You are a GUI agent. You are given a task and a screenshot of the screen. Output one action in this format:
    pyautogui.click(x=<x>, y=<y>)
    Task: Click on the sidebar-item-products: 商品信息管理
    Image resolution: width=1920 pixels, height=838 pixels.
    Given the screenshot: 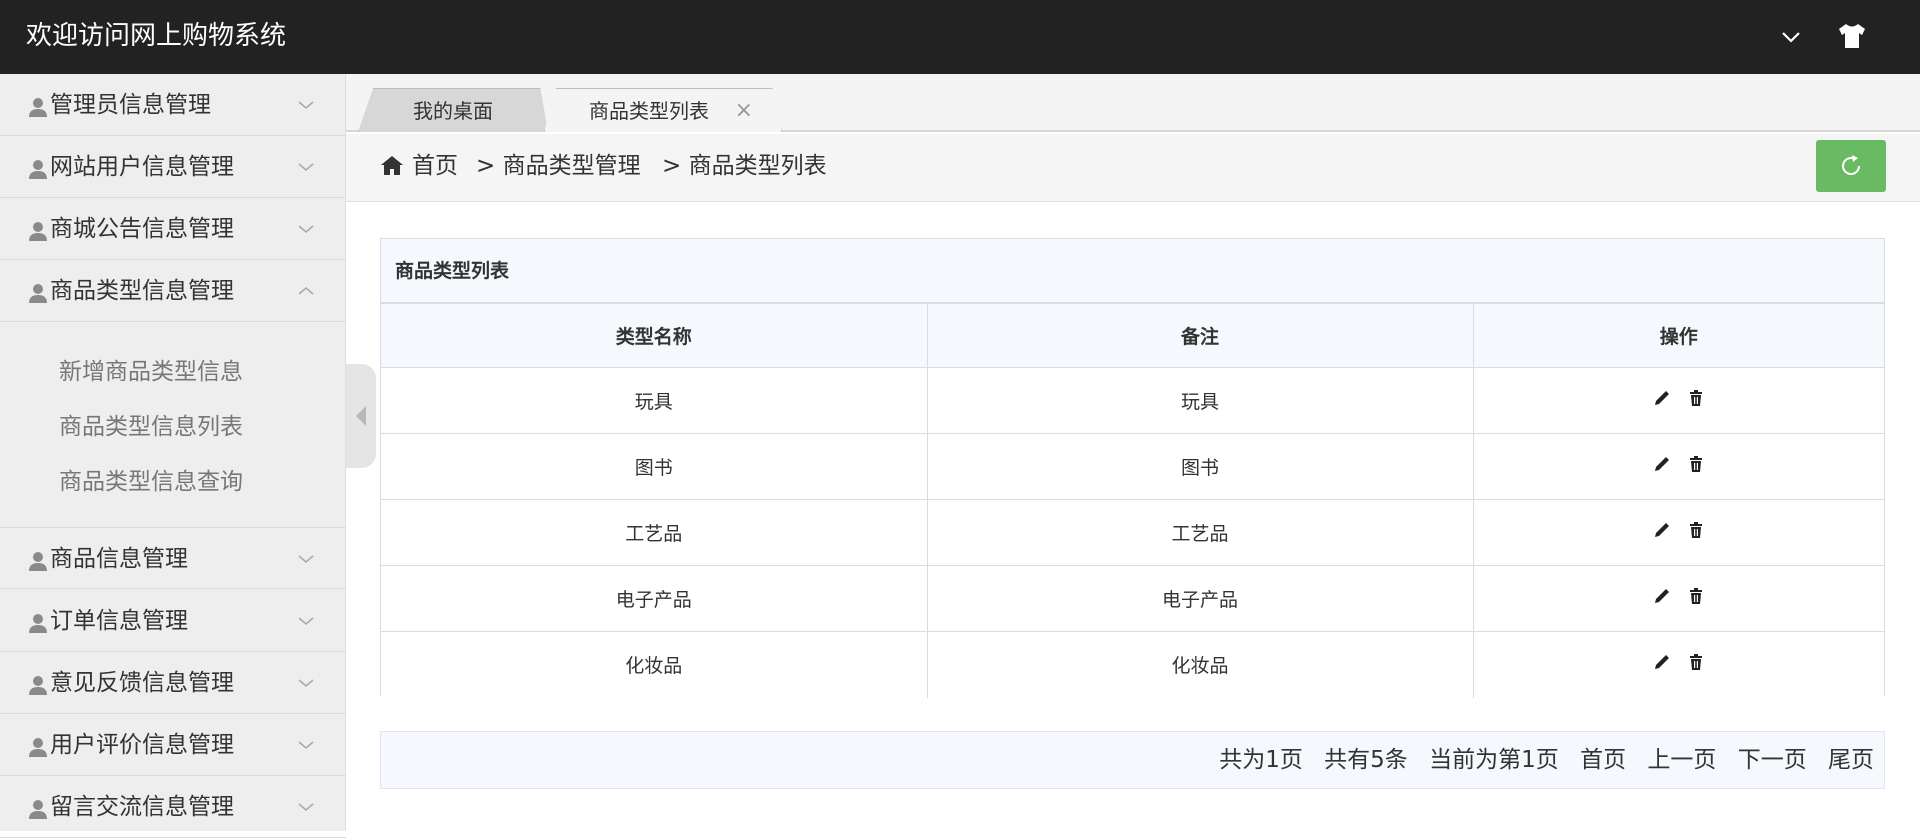 What is the action you would take?
    pyautogui.click(x=173, y=558)
    